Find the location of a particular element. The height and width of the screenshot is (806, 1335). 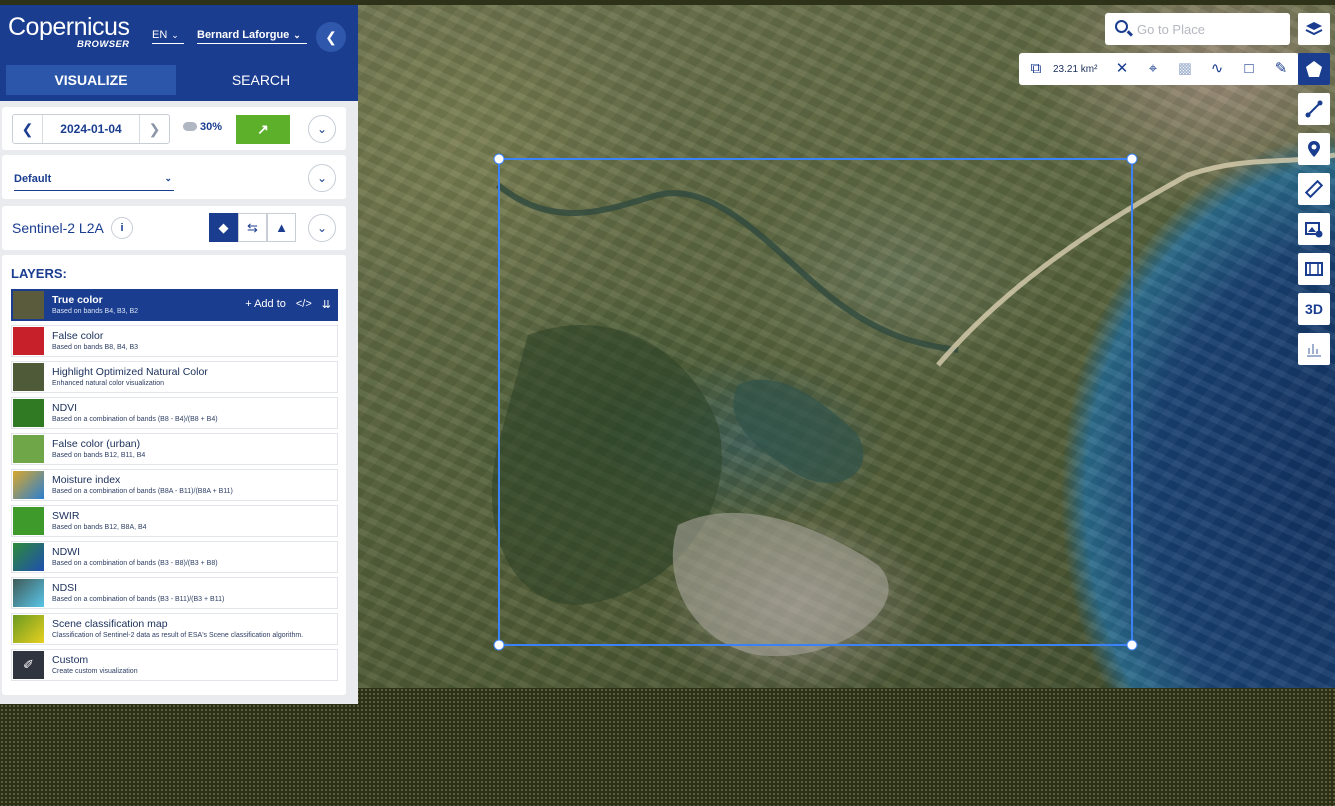

image-download-icon is located at coordinates (1314, 230).